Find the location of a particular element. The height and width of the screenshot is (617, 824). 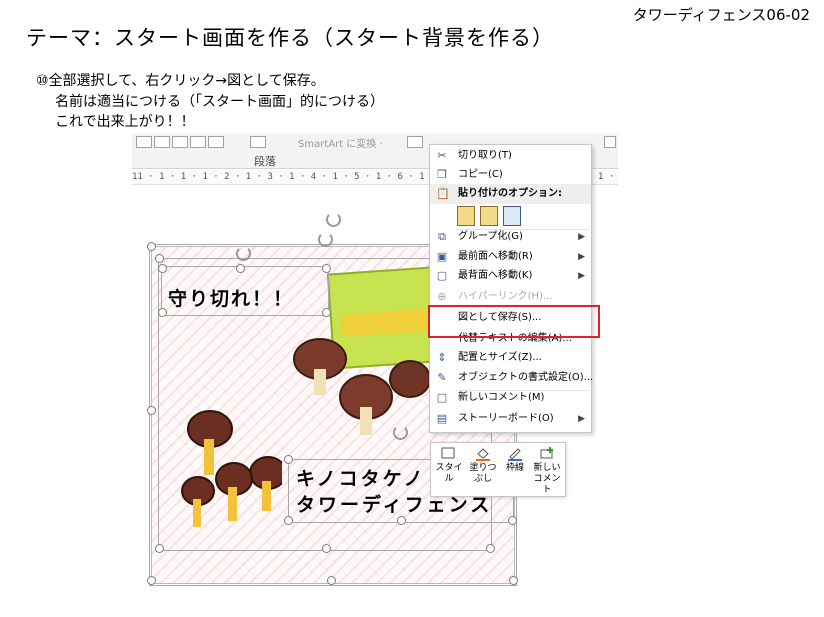

slide-number-tag: タワーディフェンス06-02 is located at coordinates (721, 15).